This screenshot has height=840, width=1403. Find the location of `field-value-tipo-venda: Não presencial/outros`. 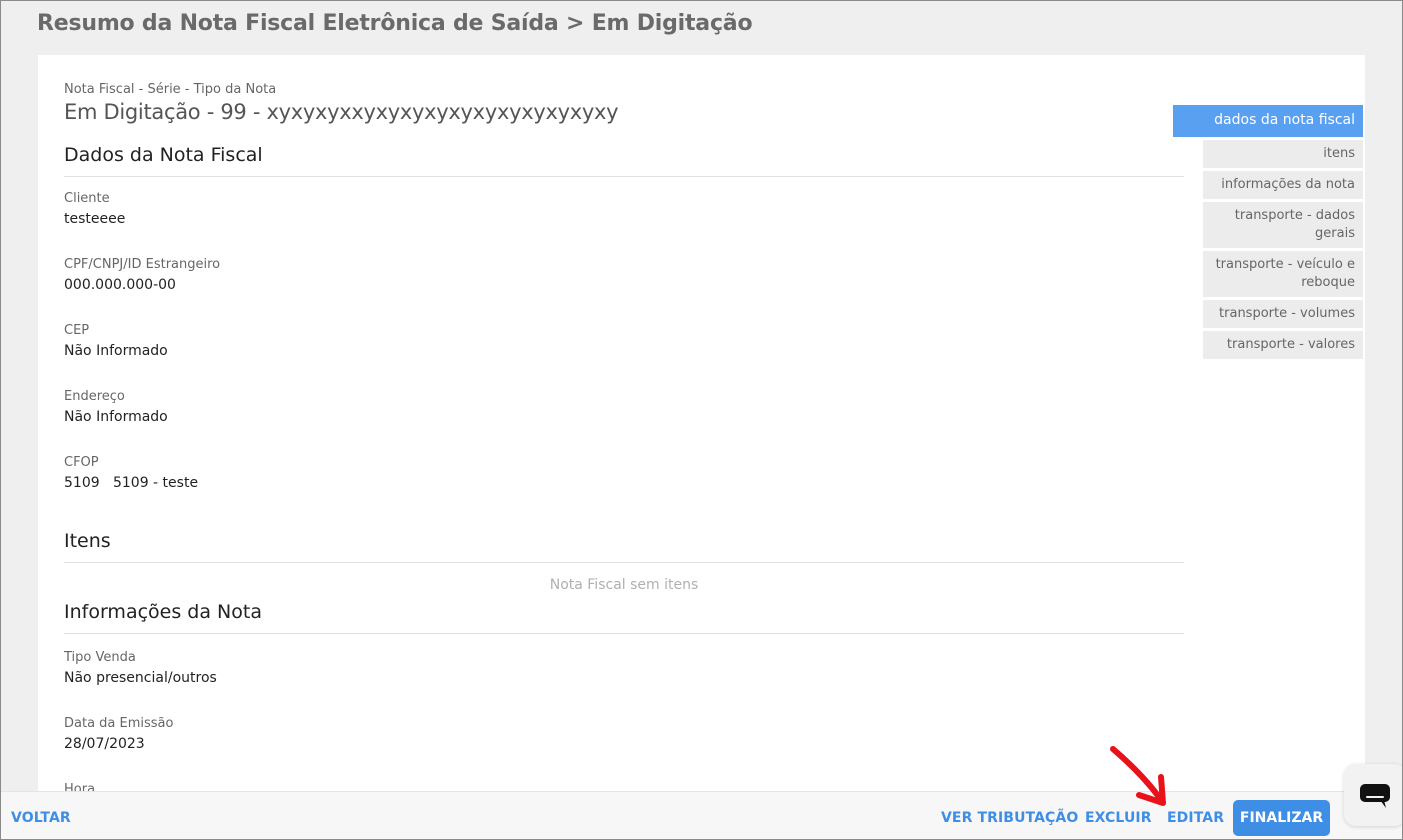

field-value-tipo-venda: Não presencial/outros is located at coordinates (140, 678).